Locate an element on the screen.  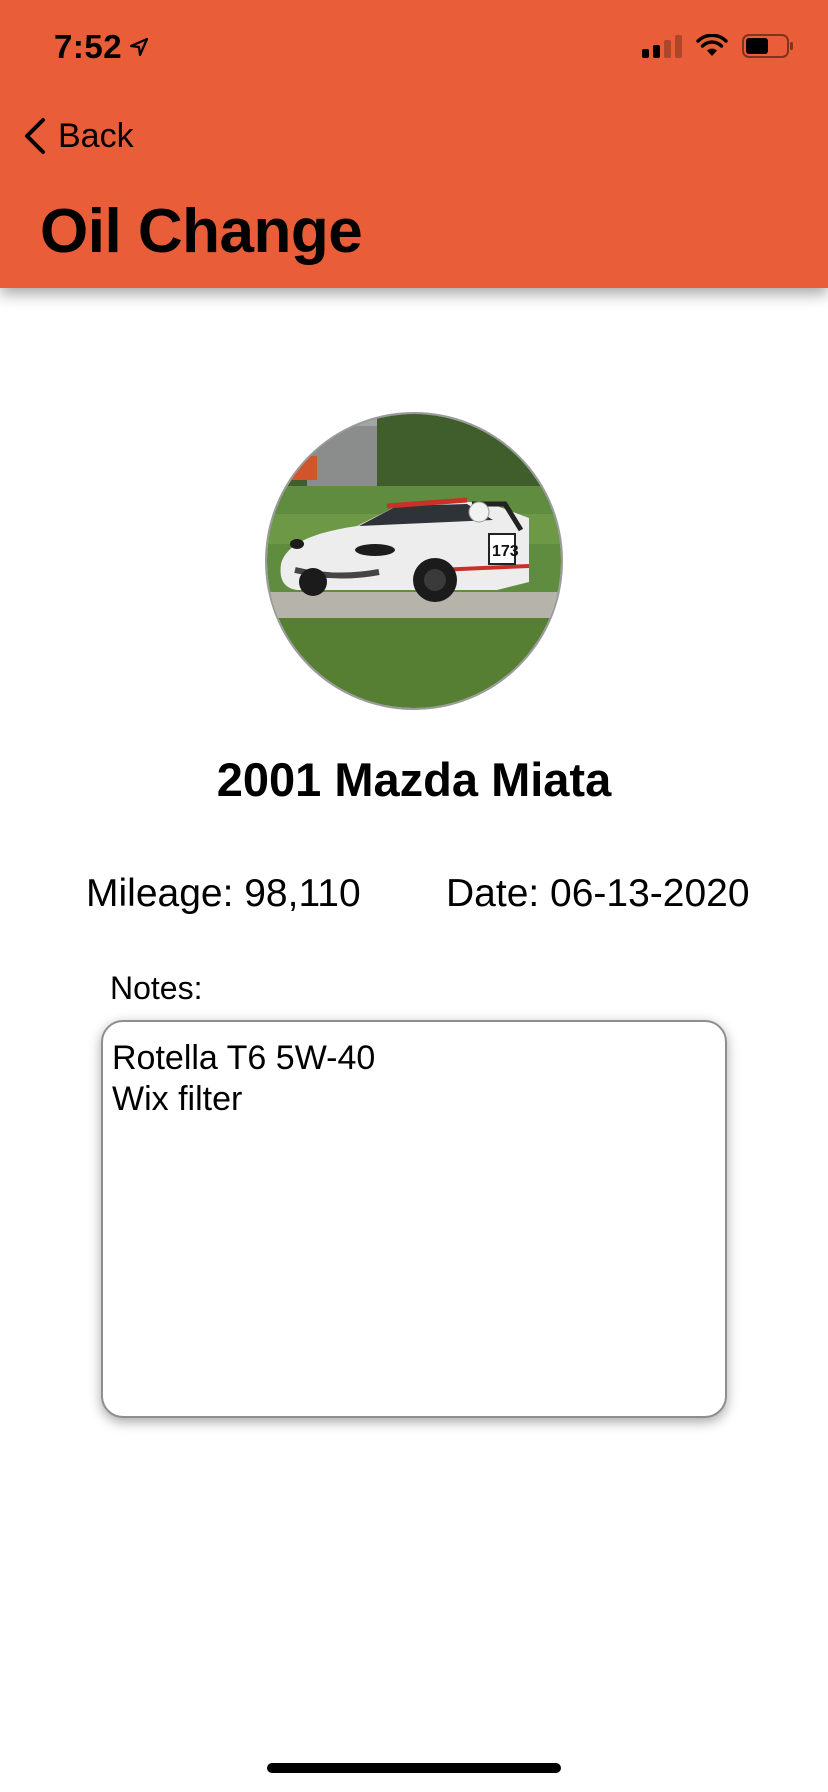
car-photo-image: 173 is located at coordinates (414, 561).